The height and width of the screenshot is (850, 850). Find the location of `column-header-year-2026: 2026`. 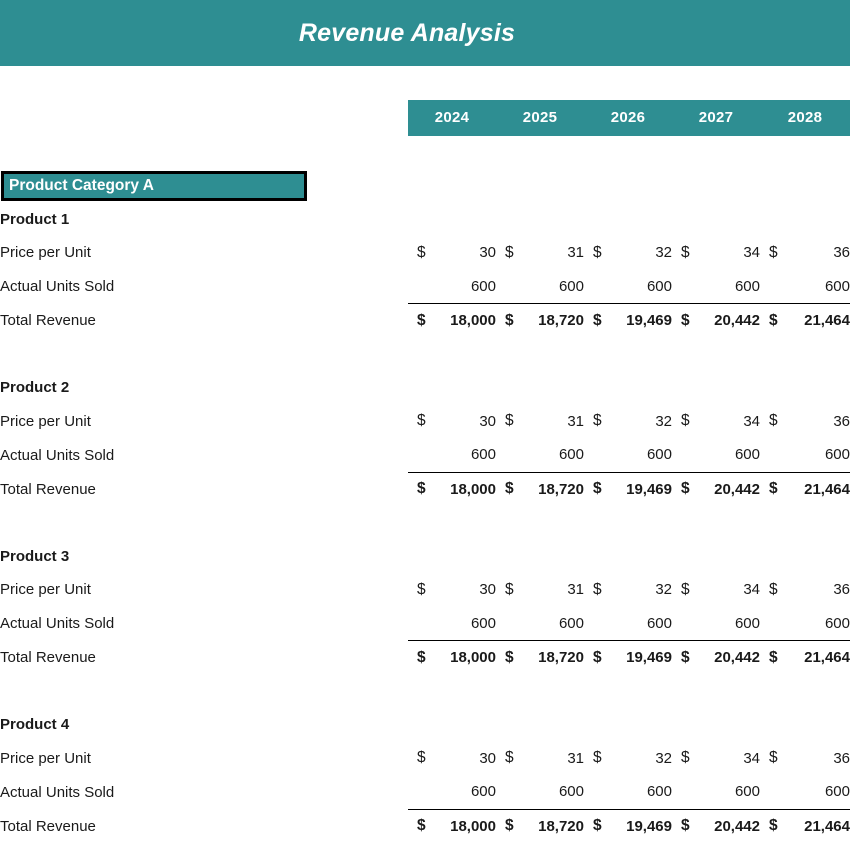

column-header-year-2026: 2026 is located at coordinates (628, 117).